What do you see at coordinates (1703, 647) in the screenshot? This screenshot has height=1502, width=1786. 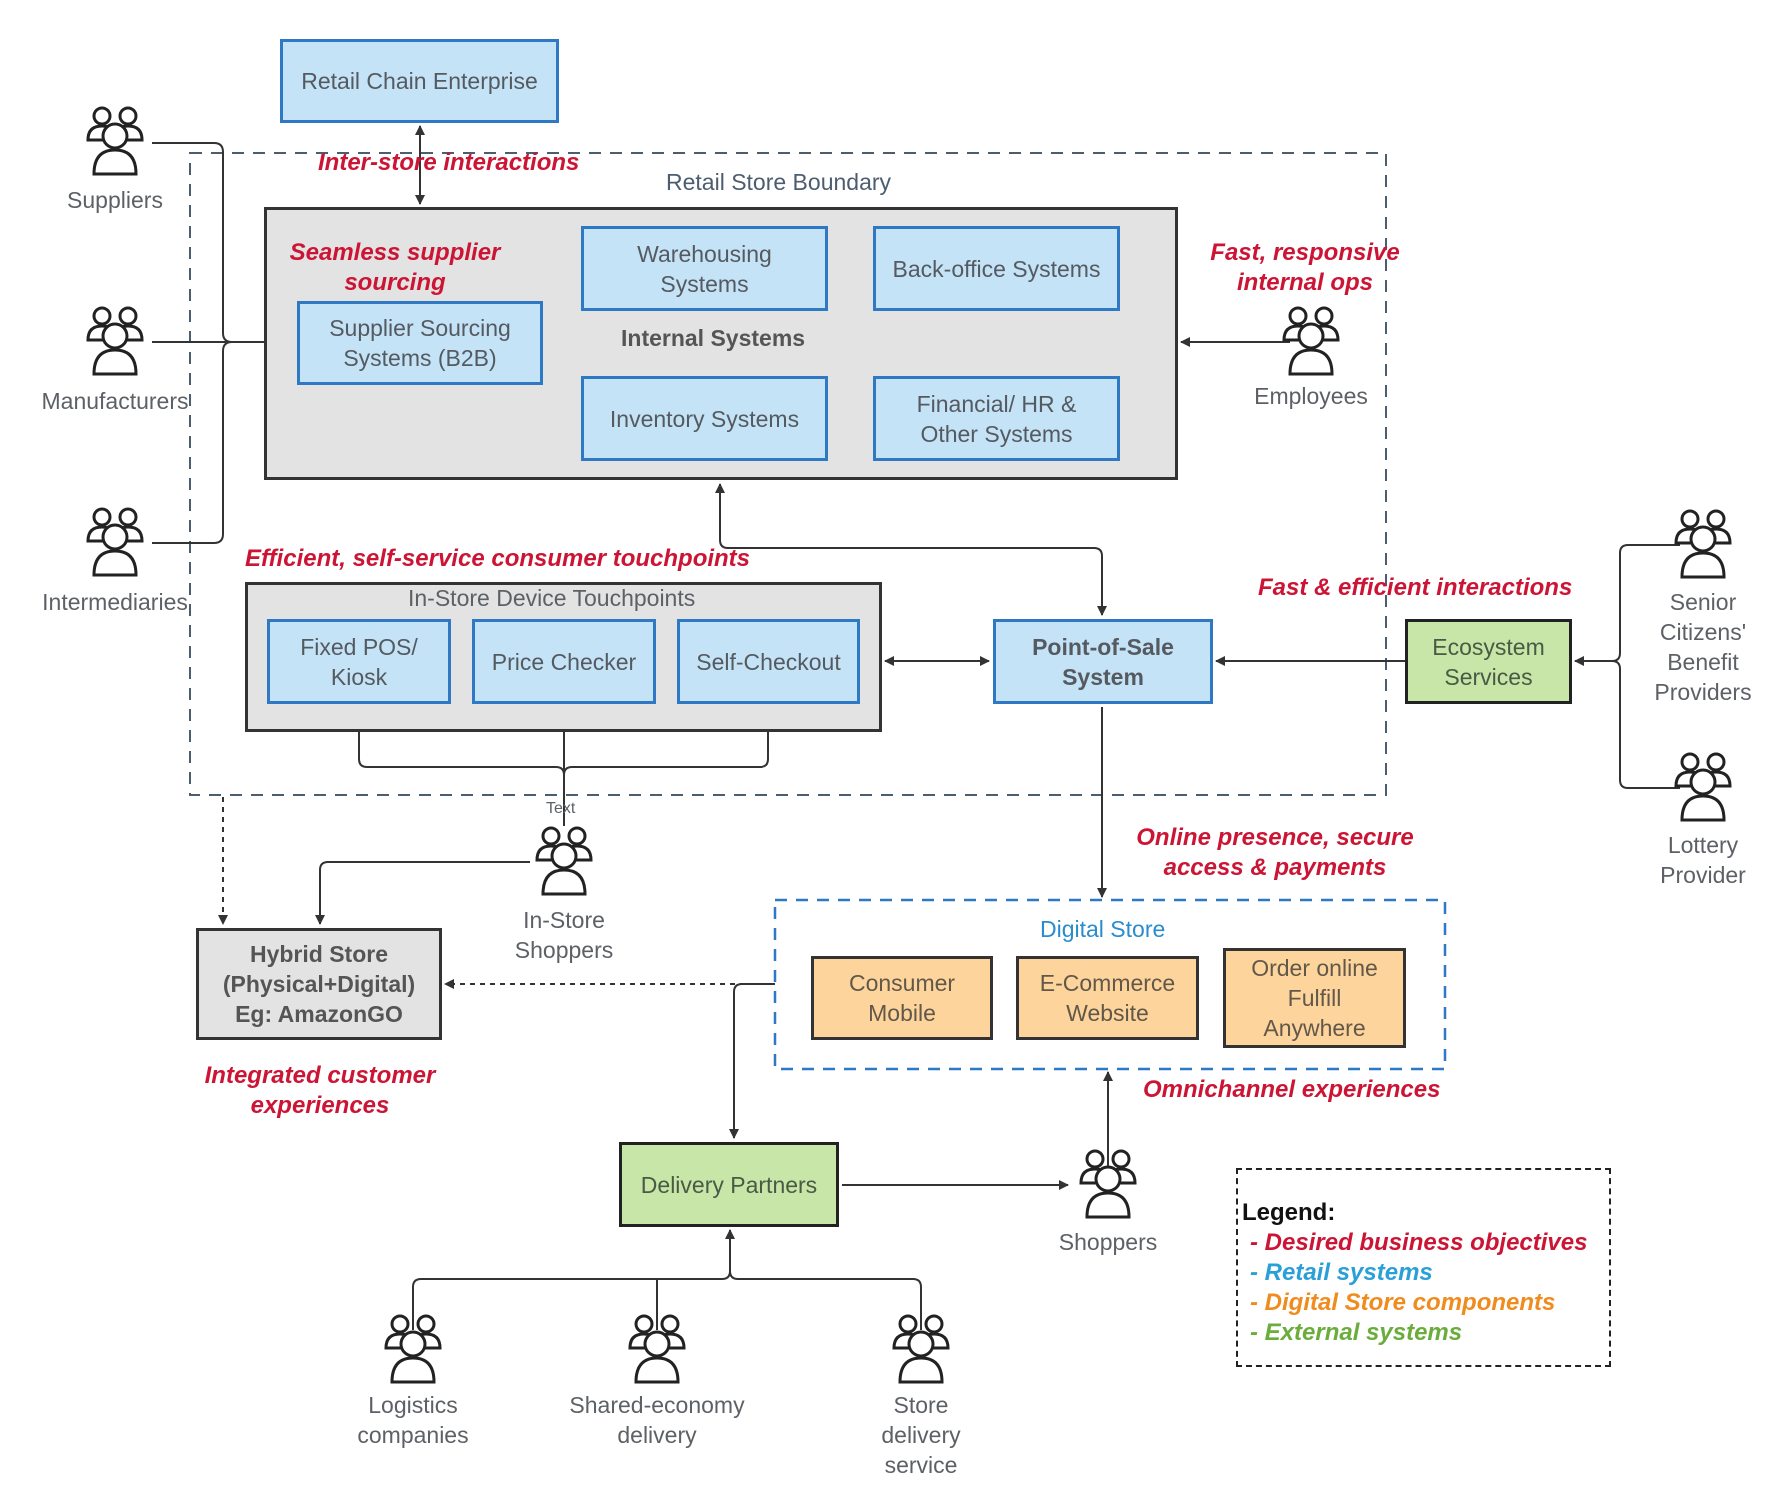 I see `senior-citizens-label: Senior Citizens' Benefit Providers` at bounding box center [1703, 647].